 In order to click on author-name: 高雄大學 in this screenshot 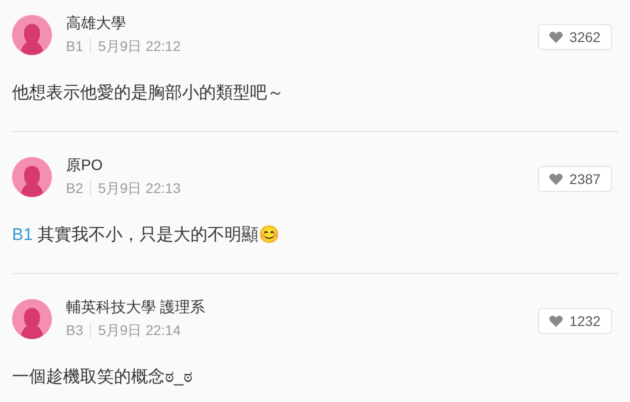, I will do `click(96, 24)`.